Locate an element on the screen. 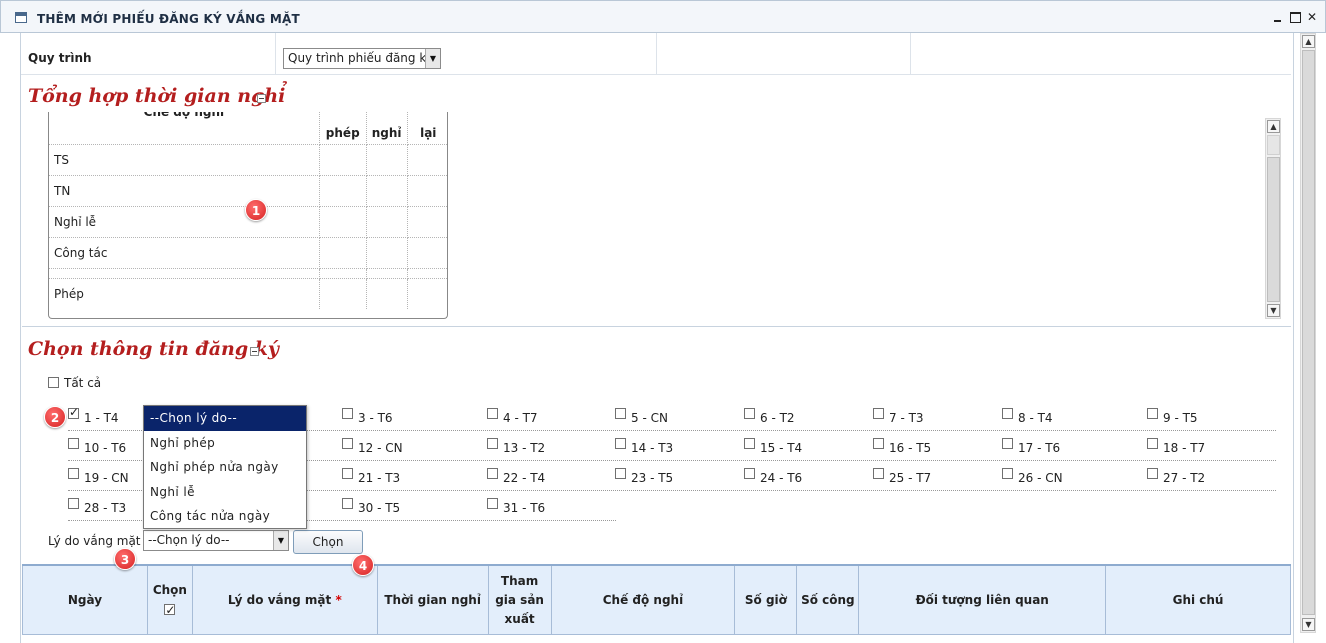 This screenshot has height=643, width=1326. day-label: 23 - T5 is located at coordinates (652, 478).